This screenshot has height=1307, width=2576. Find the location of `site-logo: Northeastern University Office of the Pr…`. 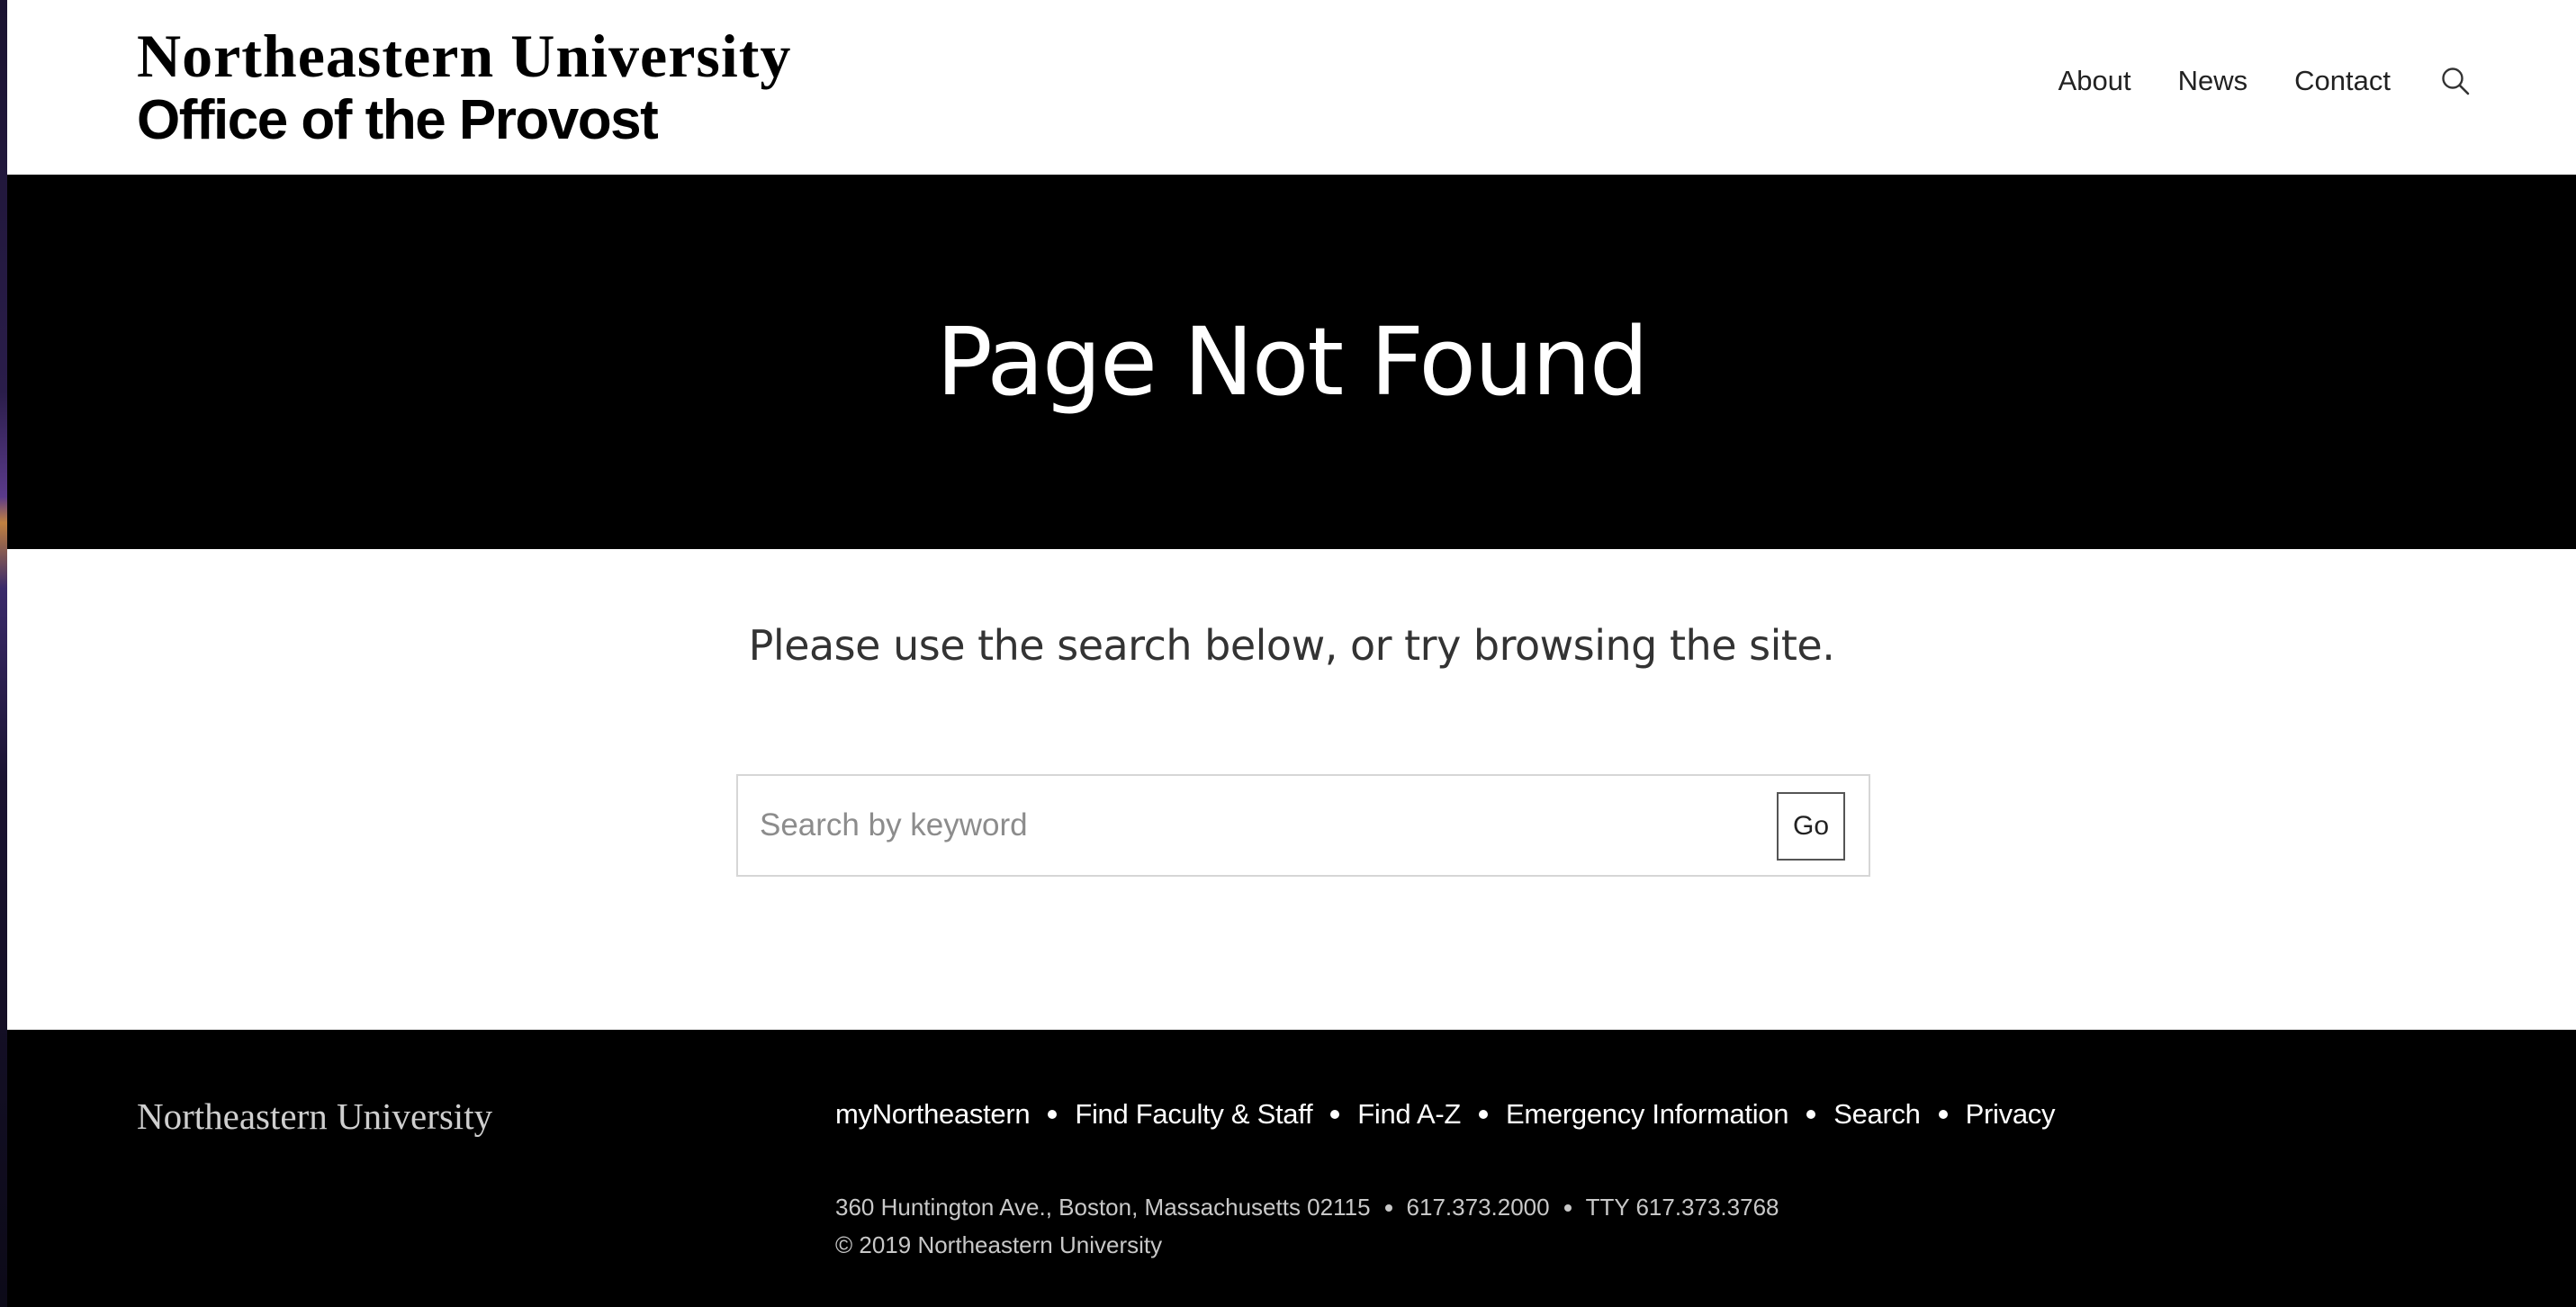

site-logo: Northeastern University Office of the Pr… is located at coordinates (464, 88).